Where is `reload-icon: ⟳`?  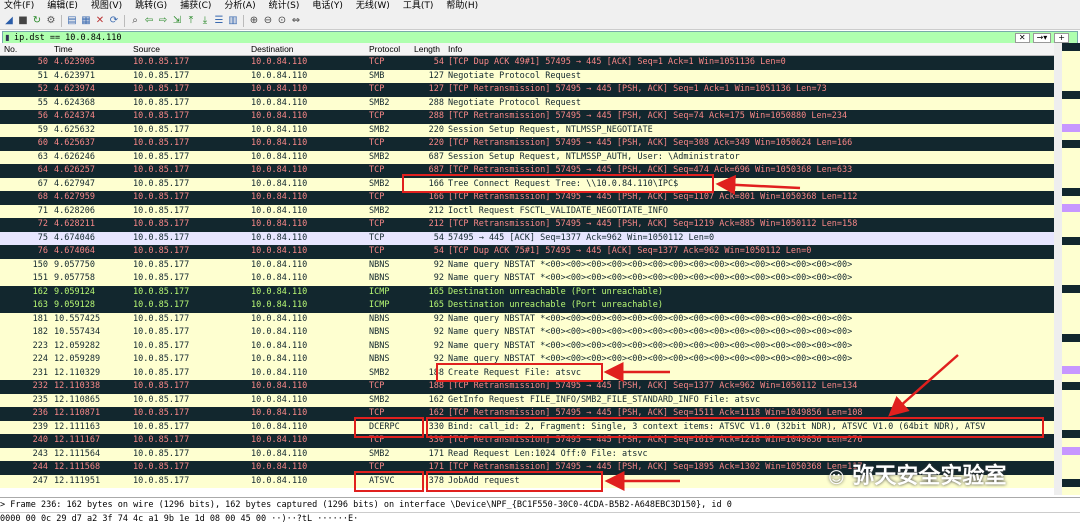 reload-icon: ⟳ is located at coordinates (114, 21).